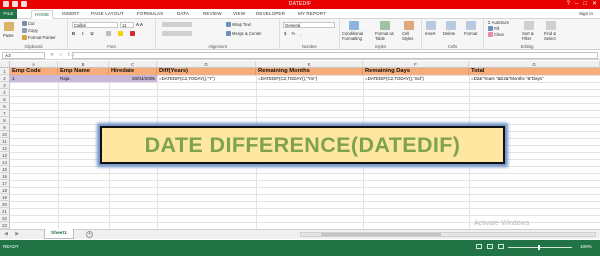  What do you see at coordinates (568, 4) in the screenshot?
I see `help-button: ?` at bounding box center [568, 4].